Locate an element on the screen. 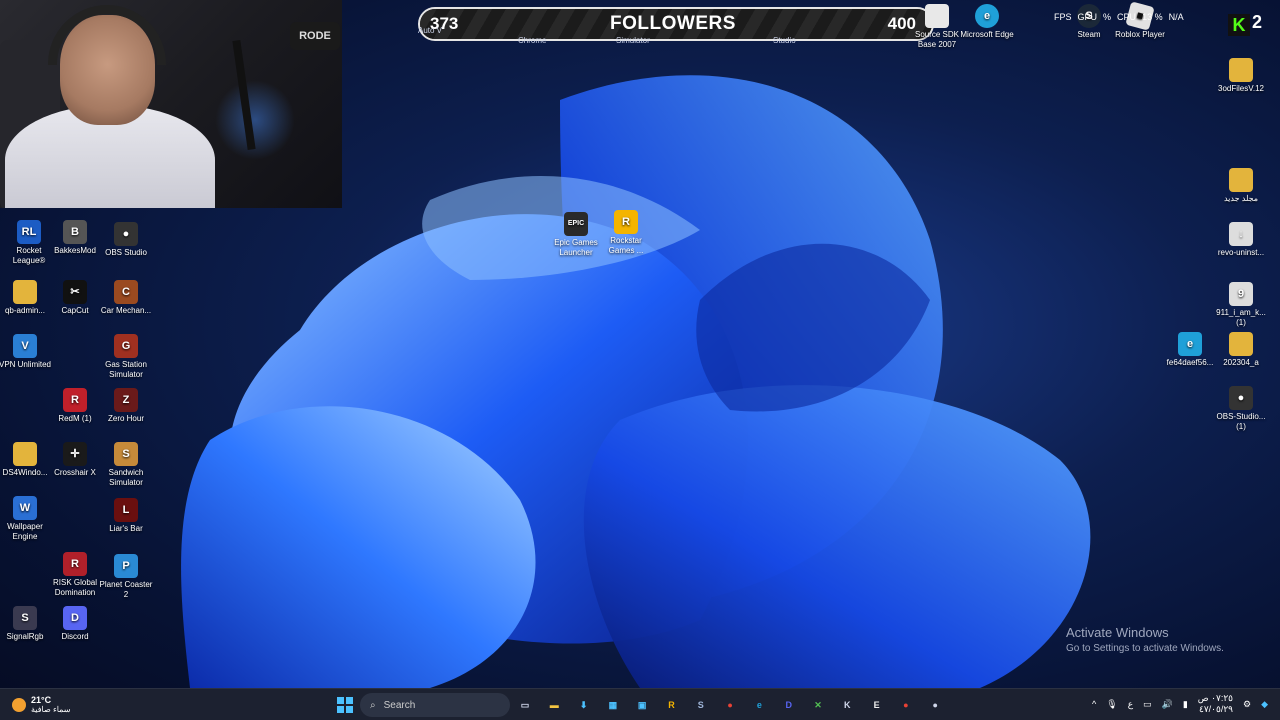 This screenshot has width=1280, height=720. store-icon: ▦ is located at coordinates (613, 705).